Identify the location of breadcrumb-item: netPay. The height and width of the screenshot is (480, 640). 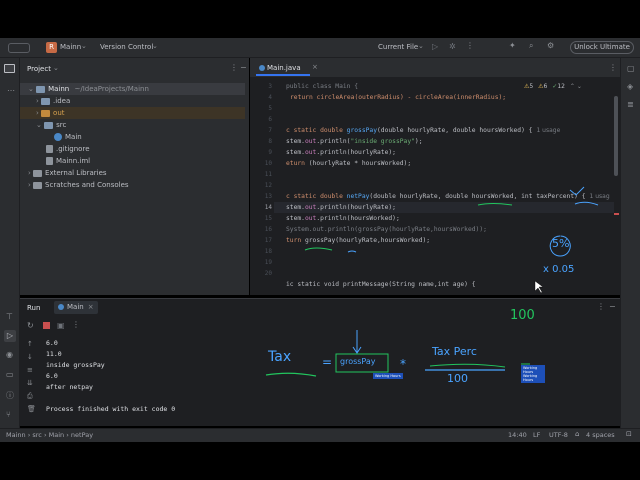
(82, 435).